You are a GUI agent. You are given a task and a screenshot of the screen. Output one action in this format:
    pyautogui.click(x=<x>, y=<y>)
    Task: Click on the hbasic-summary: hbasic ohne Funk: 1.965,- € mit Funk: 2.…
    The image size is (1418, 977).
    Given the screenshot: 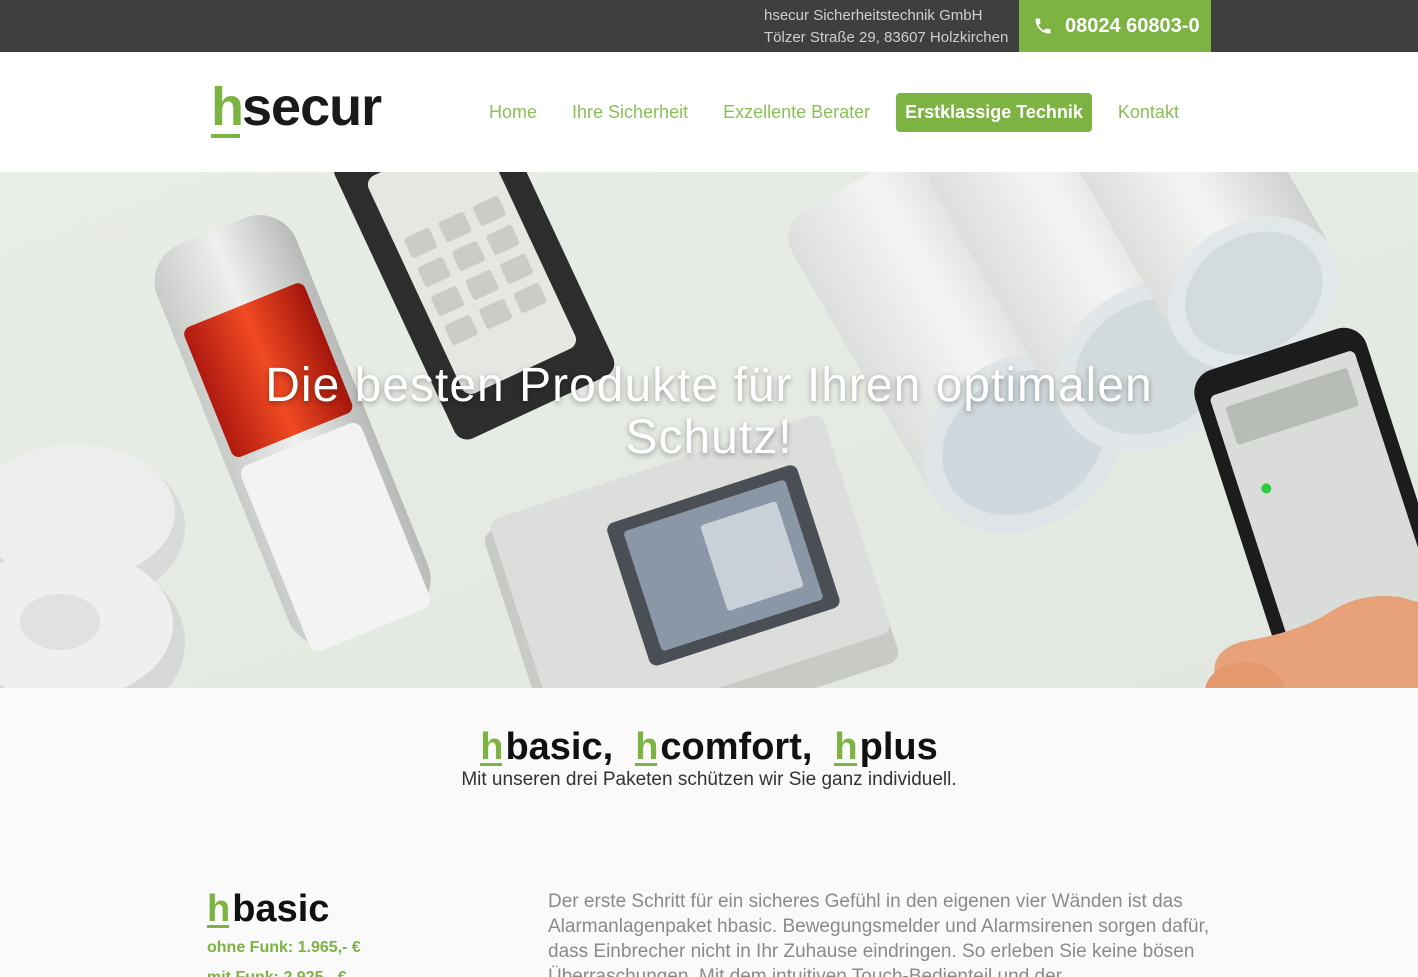 What is the action you would take?
    pyautogui.click(x=284, y=932)
    